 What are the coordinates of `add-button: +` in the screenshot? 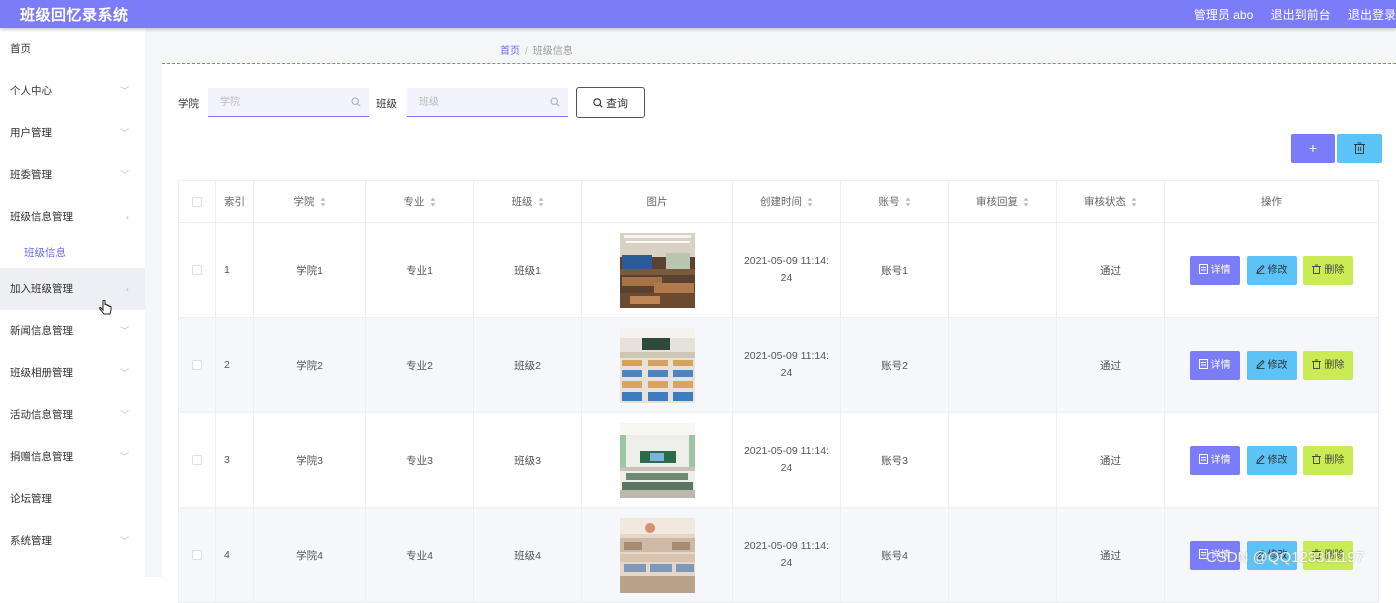 It's located at (1313, 148).